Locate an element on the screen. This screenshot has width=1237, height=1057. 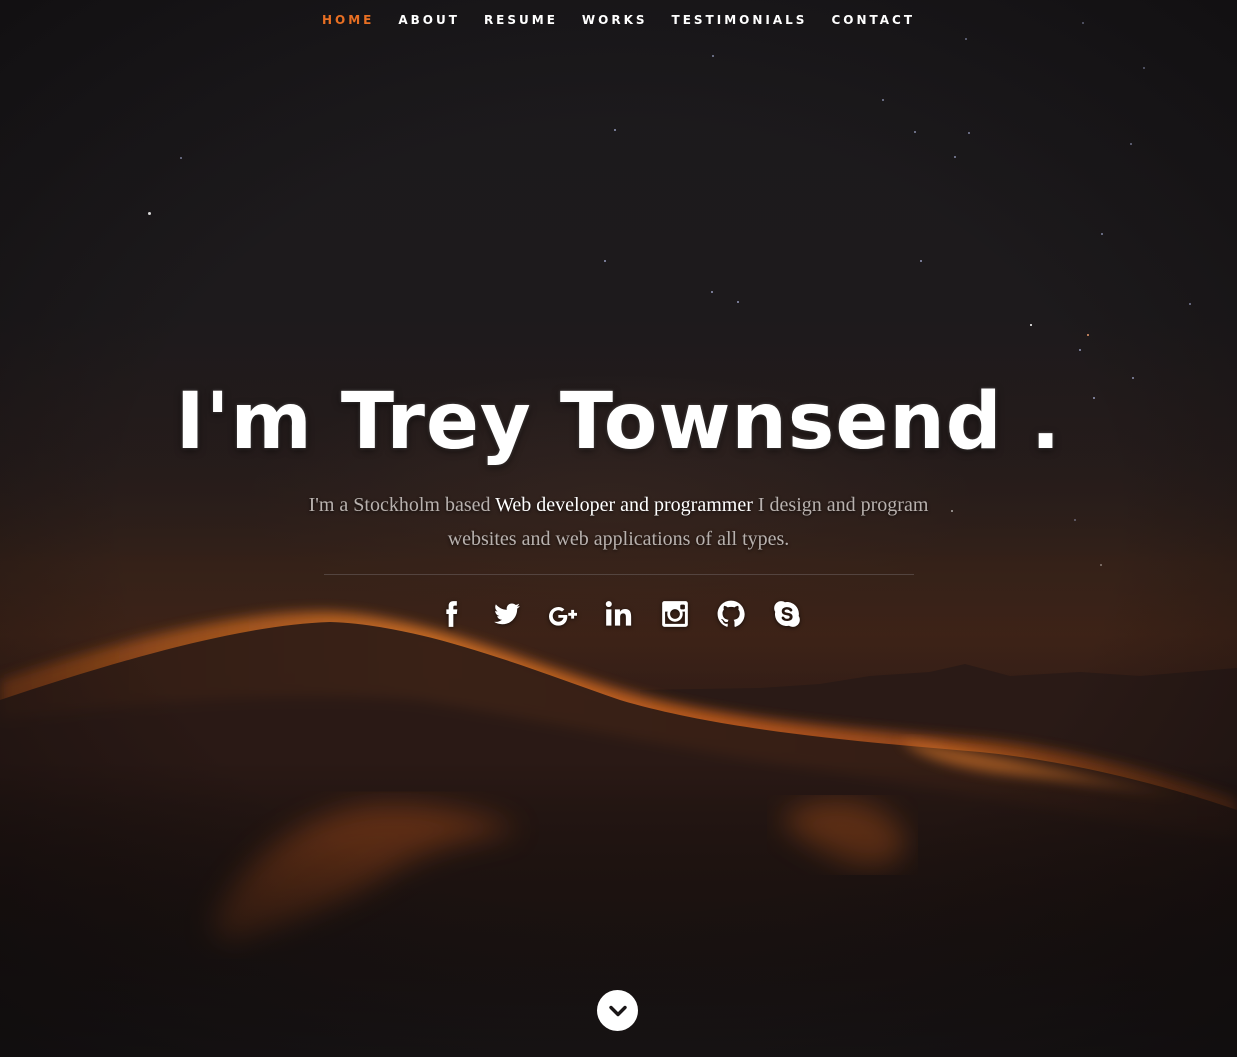
nav-item-works: WORKS is located at coordinates (615, 20).